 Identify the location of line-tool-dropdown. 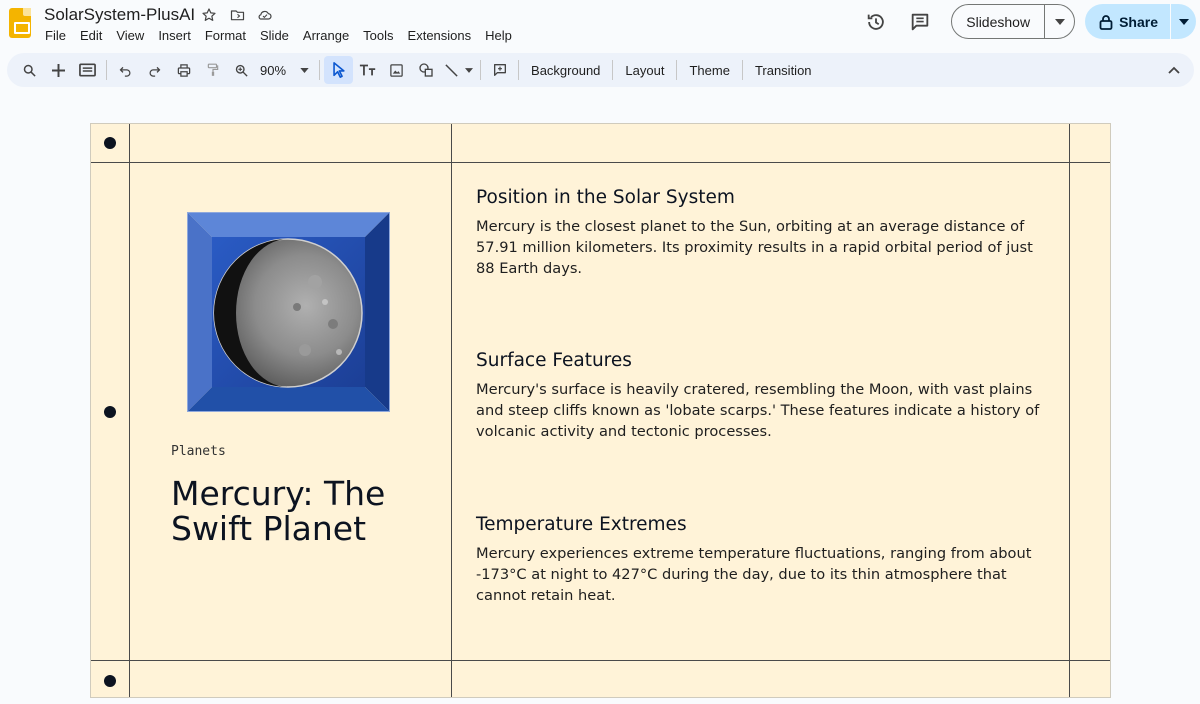
(469, 70).